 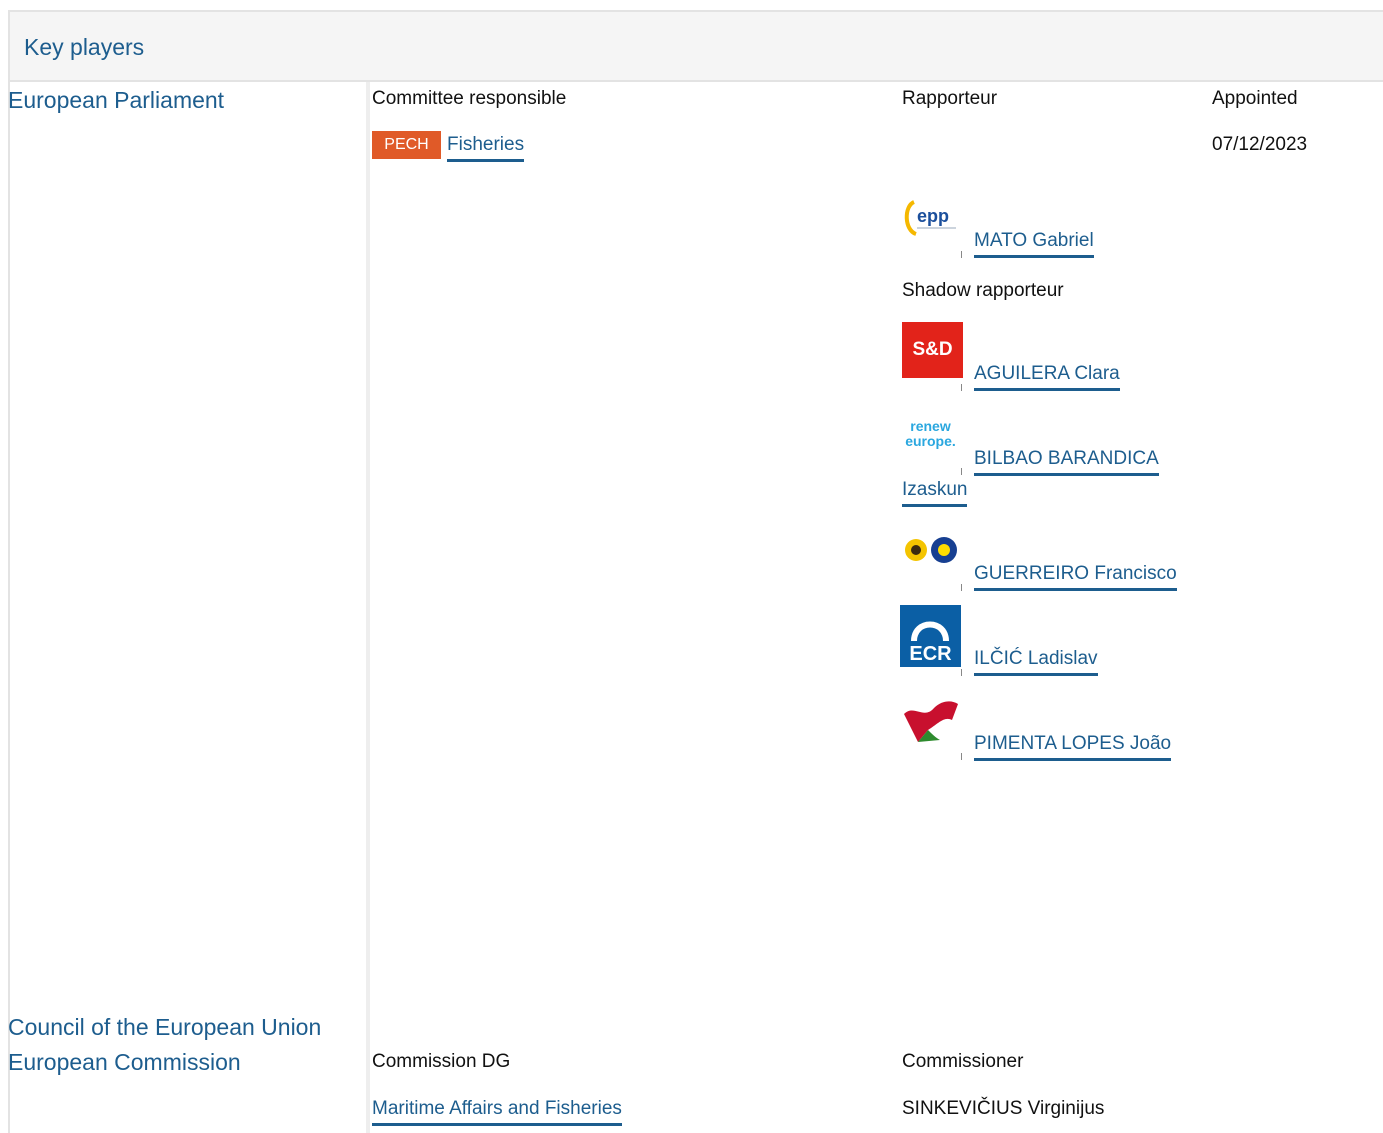 I want to click on committee-code: PECH, so click(x=406, y=144).